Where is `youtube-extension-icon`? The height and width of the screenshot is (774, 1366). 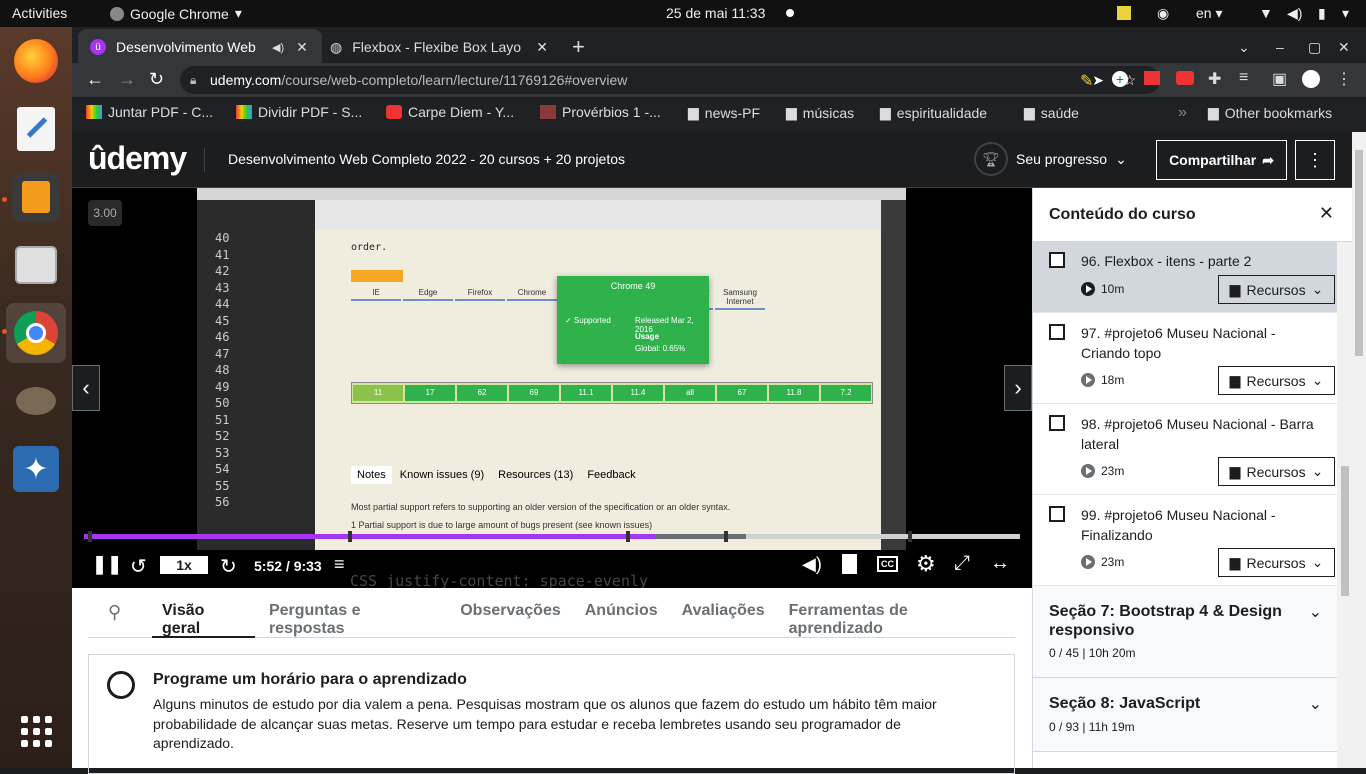
youtube-extension-icon is located at coordinates (1185, 78).